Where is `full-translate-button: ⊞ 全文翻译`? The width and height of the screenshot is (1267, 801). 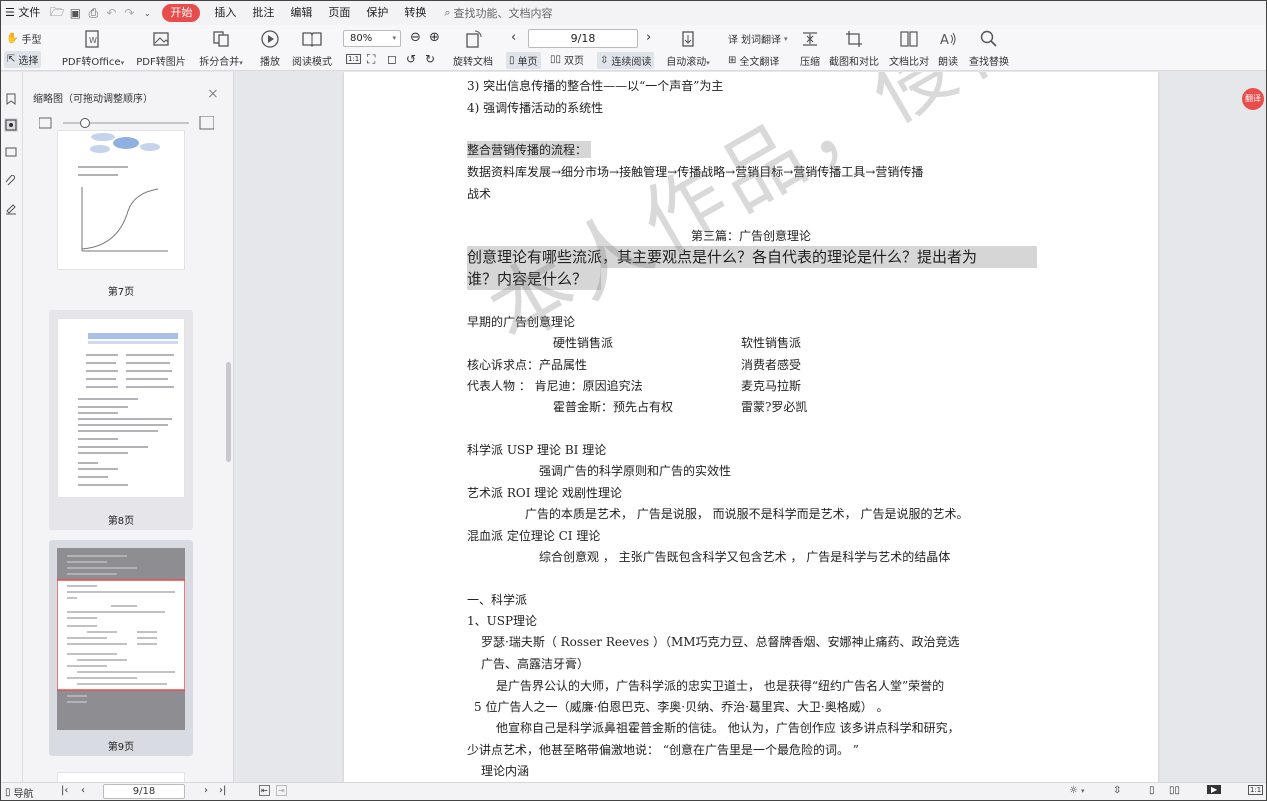 full-translate-button: ⊞ 全文翻译 is located at coordinates (753, 60).